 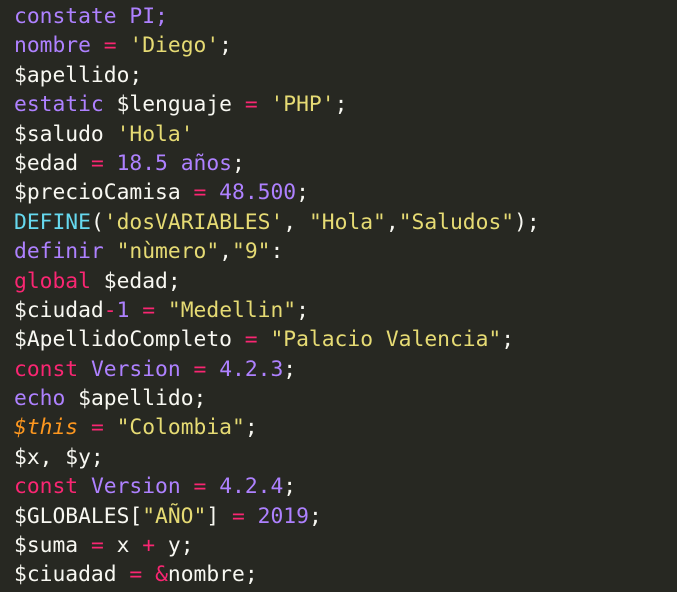 I want to click on code-line: $x, $y;, so click(x=345, y=457).